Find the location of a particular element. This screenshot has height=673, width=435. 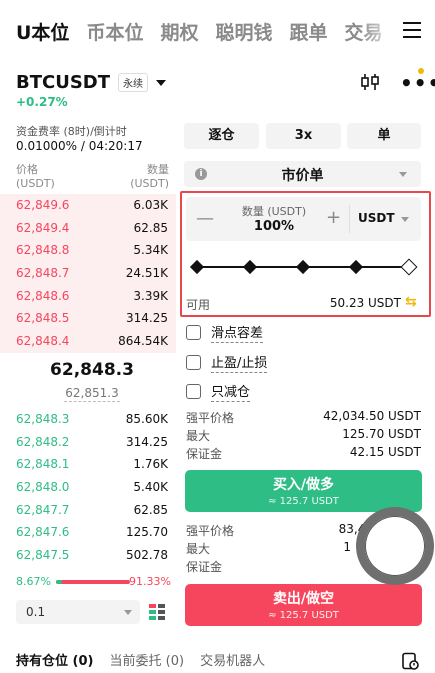

tabs-fade is located at coordinates (379, 31).